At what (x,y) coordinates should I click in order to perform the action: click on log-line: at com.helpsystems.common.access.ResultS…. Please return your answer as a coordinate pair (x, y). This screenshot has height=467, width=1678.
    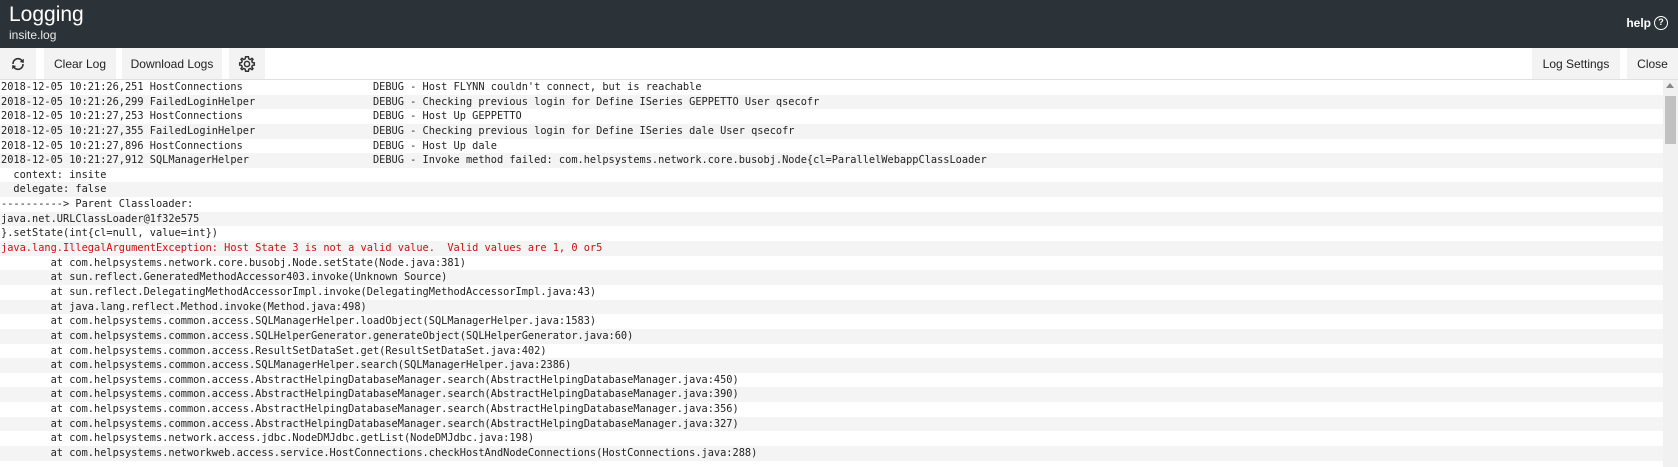
    Looking at the image, I should click on (274, 350).